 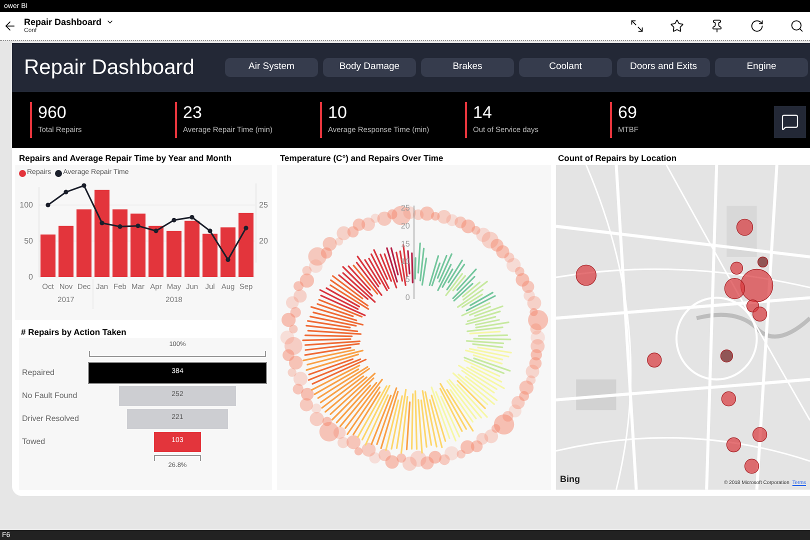 What do you see at coordinates (125, 159) in the screenshot?
I see `panel-title: Repairs and Average Repair Time by Year and Month` at bounding box center [125, 159].